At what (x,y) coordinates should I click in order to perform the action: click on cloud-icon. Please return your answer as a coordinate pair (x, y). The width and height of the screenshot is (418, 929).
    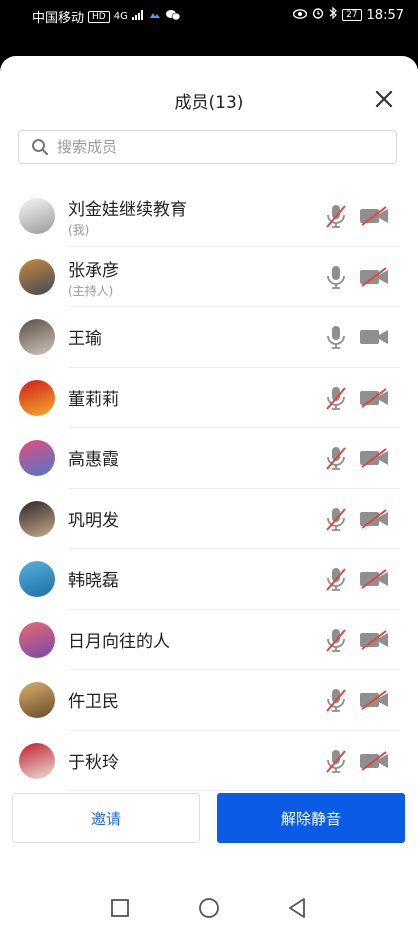
    Looking at the image, I should click on (155, 16).